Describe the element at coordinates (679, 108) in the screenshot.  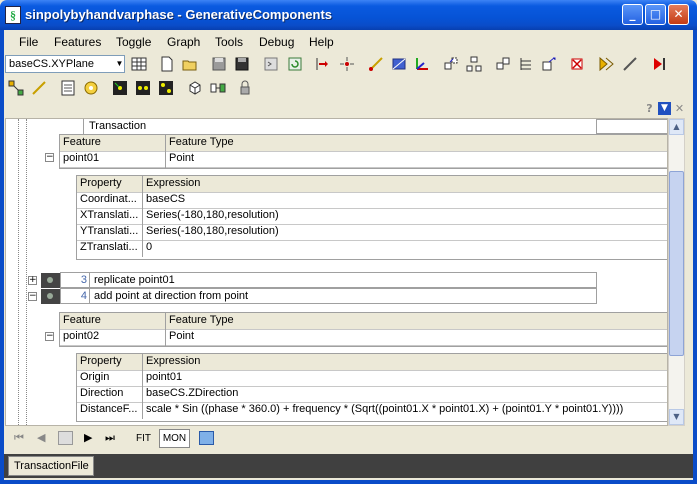
I see `panel-close-icon: ✕` at that location.